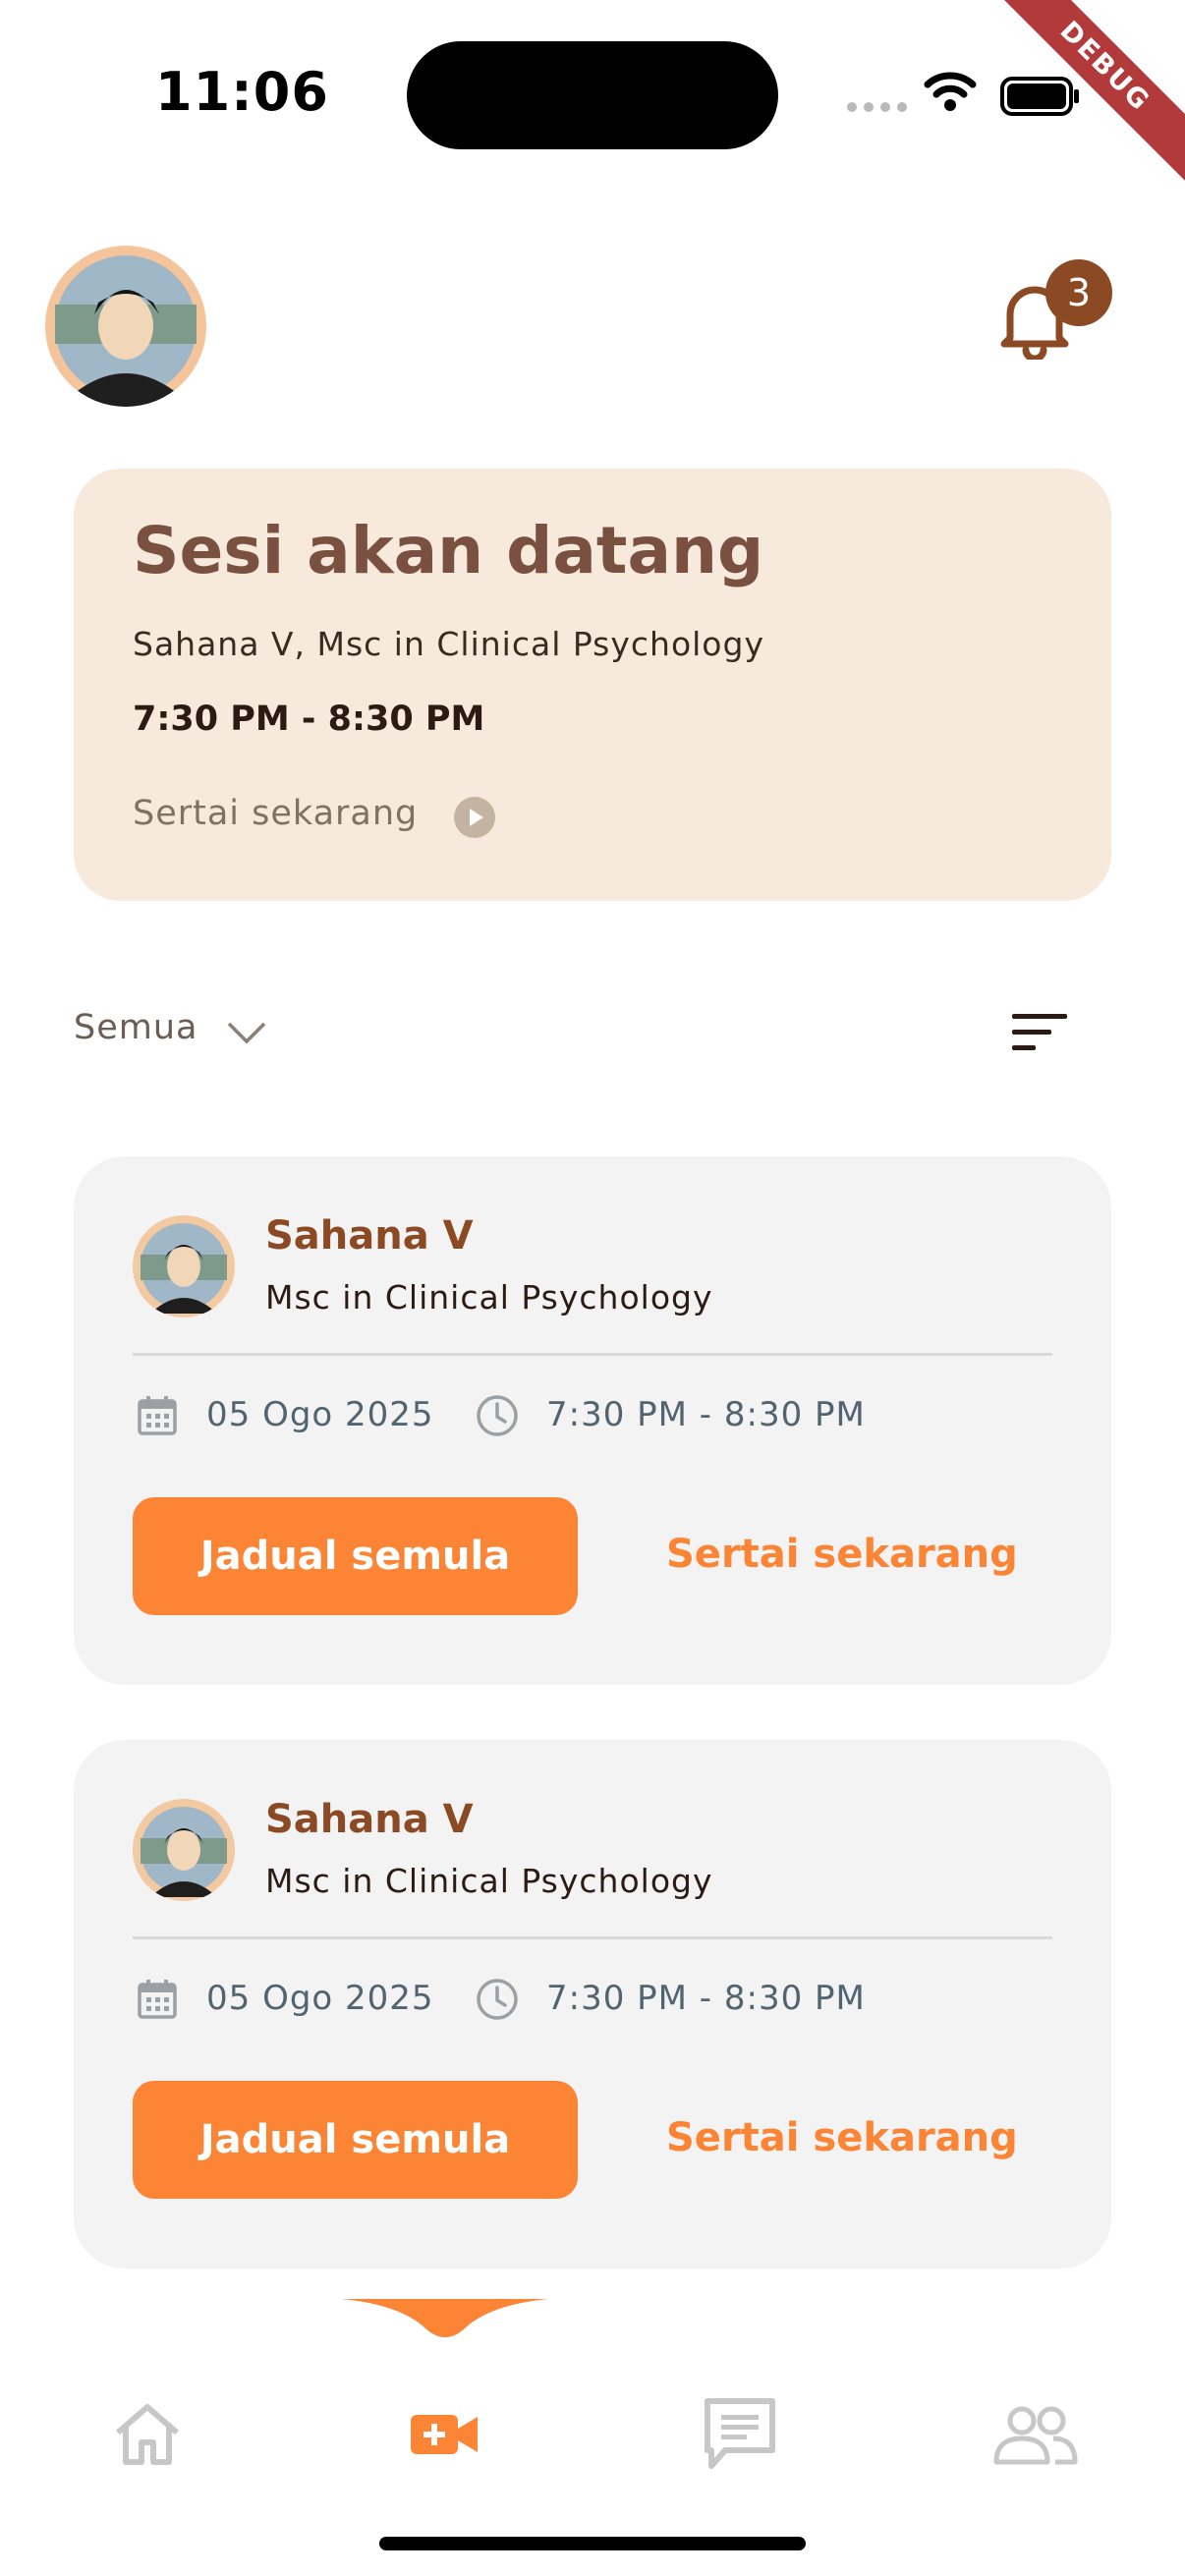 Image resolution: width=1185 pixels, height=2576 pixels. I want to click on cellular-signal-icon, so click(877, 107).